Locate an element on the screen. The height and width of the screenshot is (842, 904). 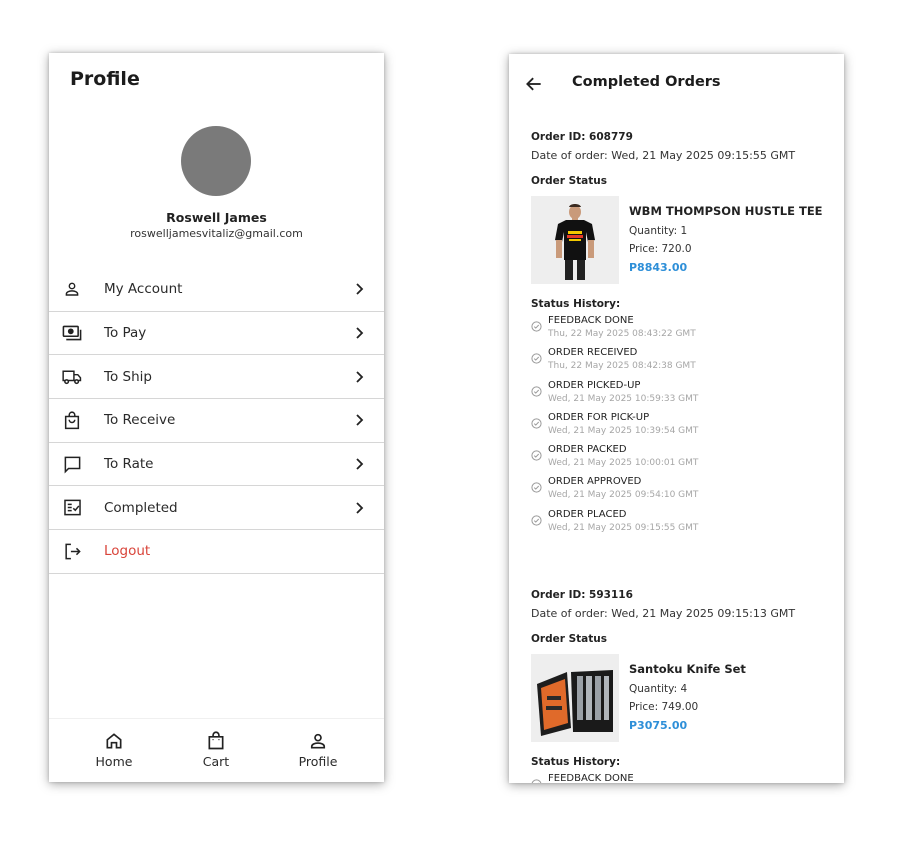
nav-cart: Cart is located at coordinates (216, 750).